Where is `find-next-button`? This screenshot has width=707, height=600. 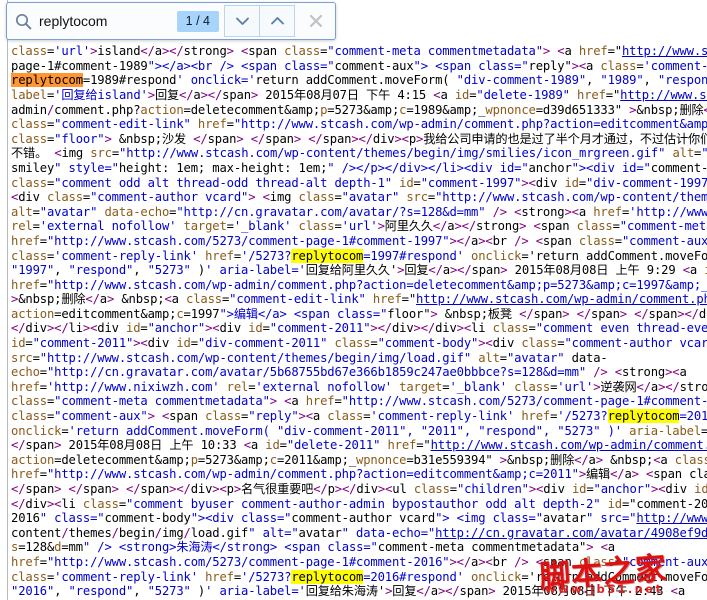 find-next-button is located at coordinates (277, 21).